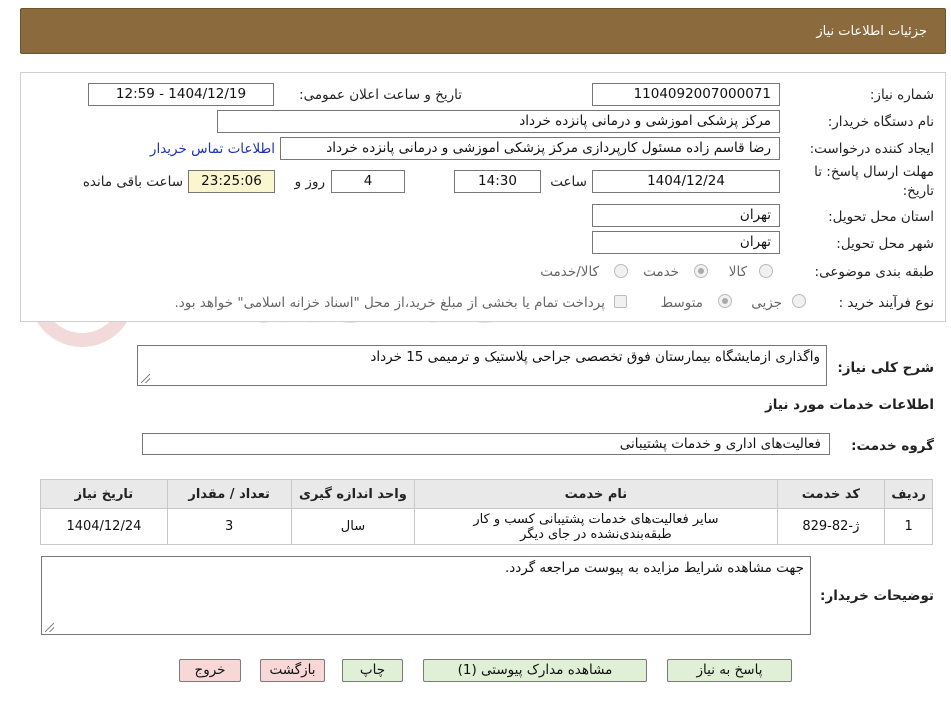 This screenshot has width=951, height=703. Describe the element at coordinates (766, 303) in the screenshot. I see `process-option-minor: جزیی` at that location.